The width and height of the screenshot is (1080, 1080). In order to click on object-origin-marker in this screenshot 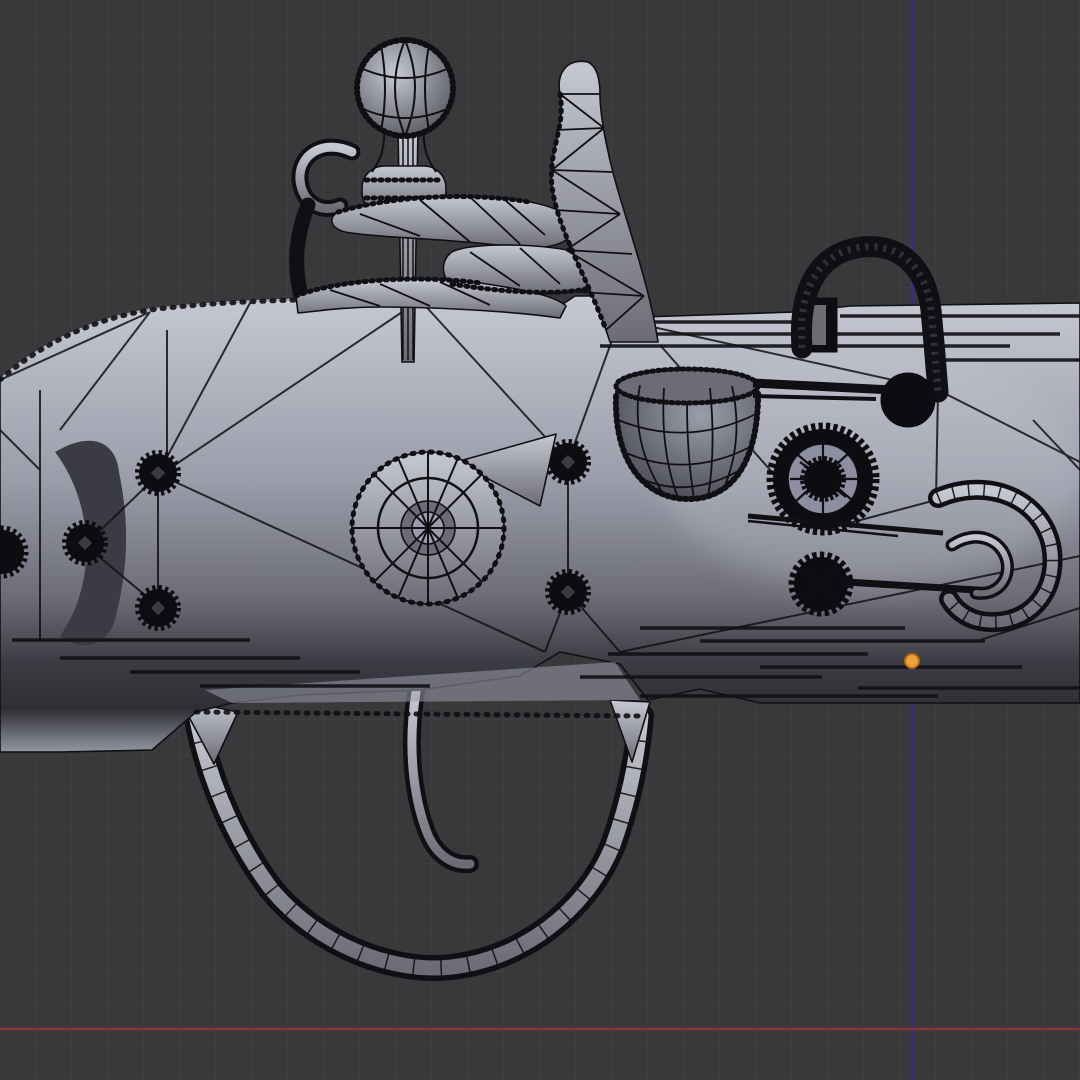, I will do `click(912, 661)`.